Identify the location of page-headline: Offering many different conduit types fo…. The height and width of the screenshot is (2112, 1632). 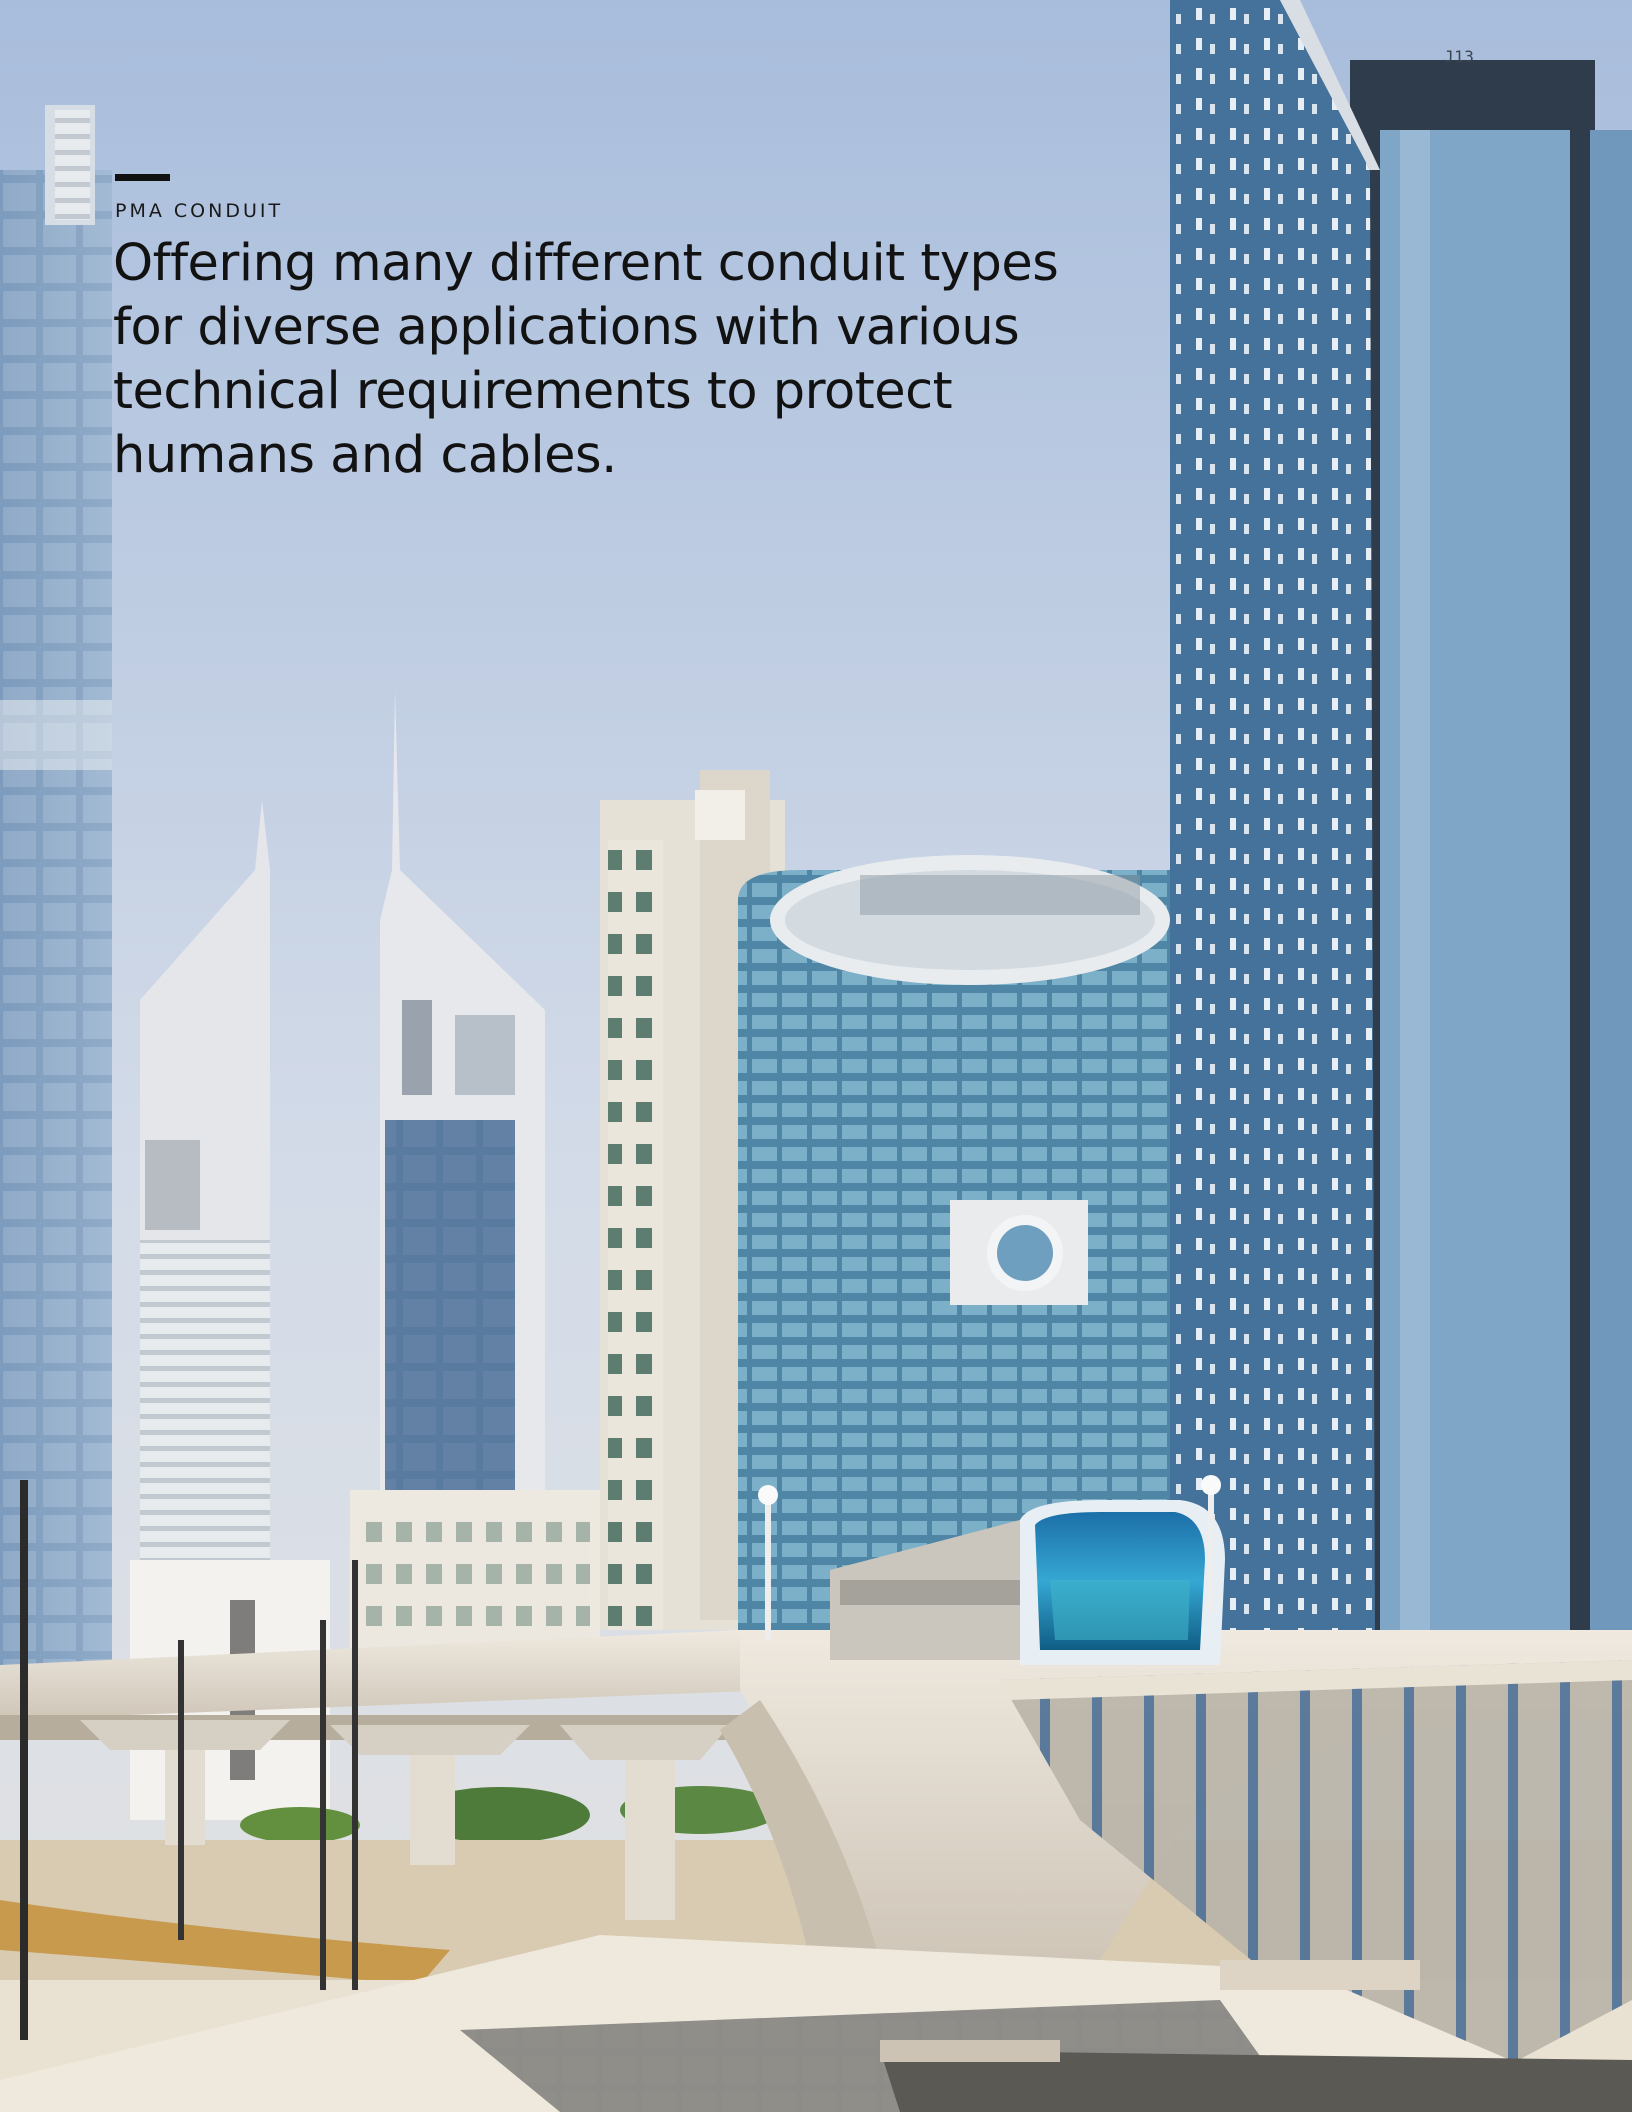
(586, 359).